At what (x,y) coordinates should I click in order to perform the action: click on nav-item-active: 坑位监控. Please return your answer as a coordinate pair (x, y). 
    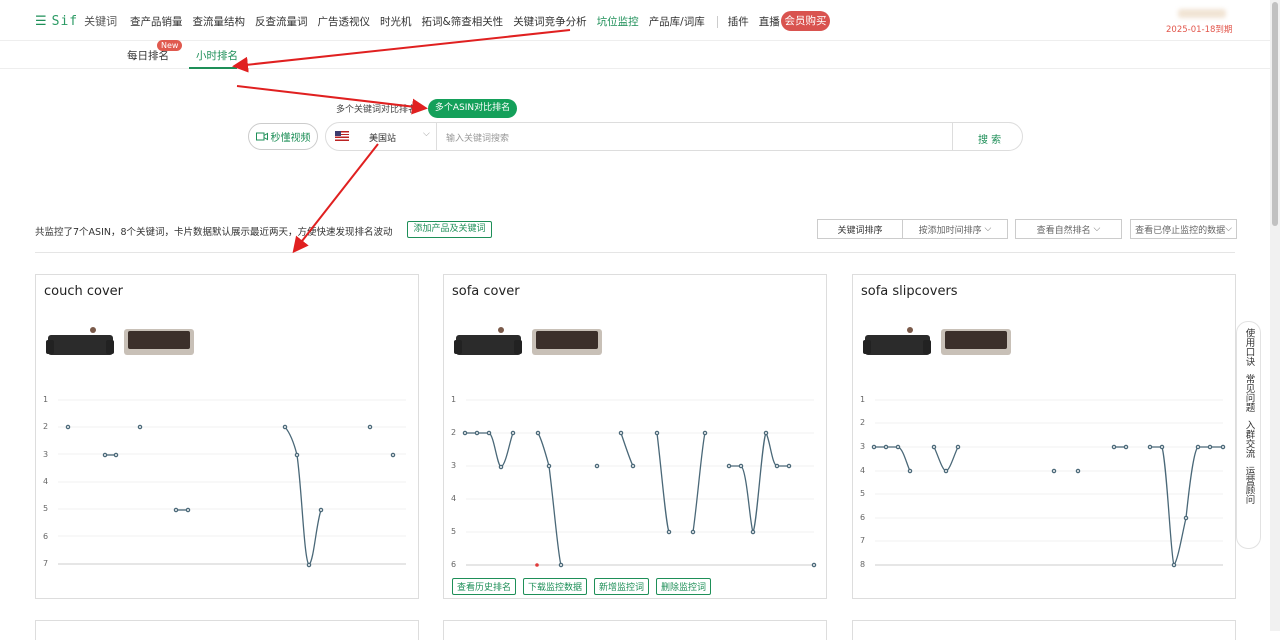
    Looking at the image, I should click on (618, 21).